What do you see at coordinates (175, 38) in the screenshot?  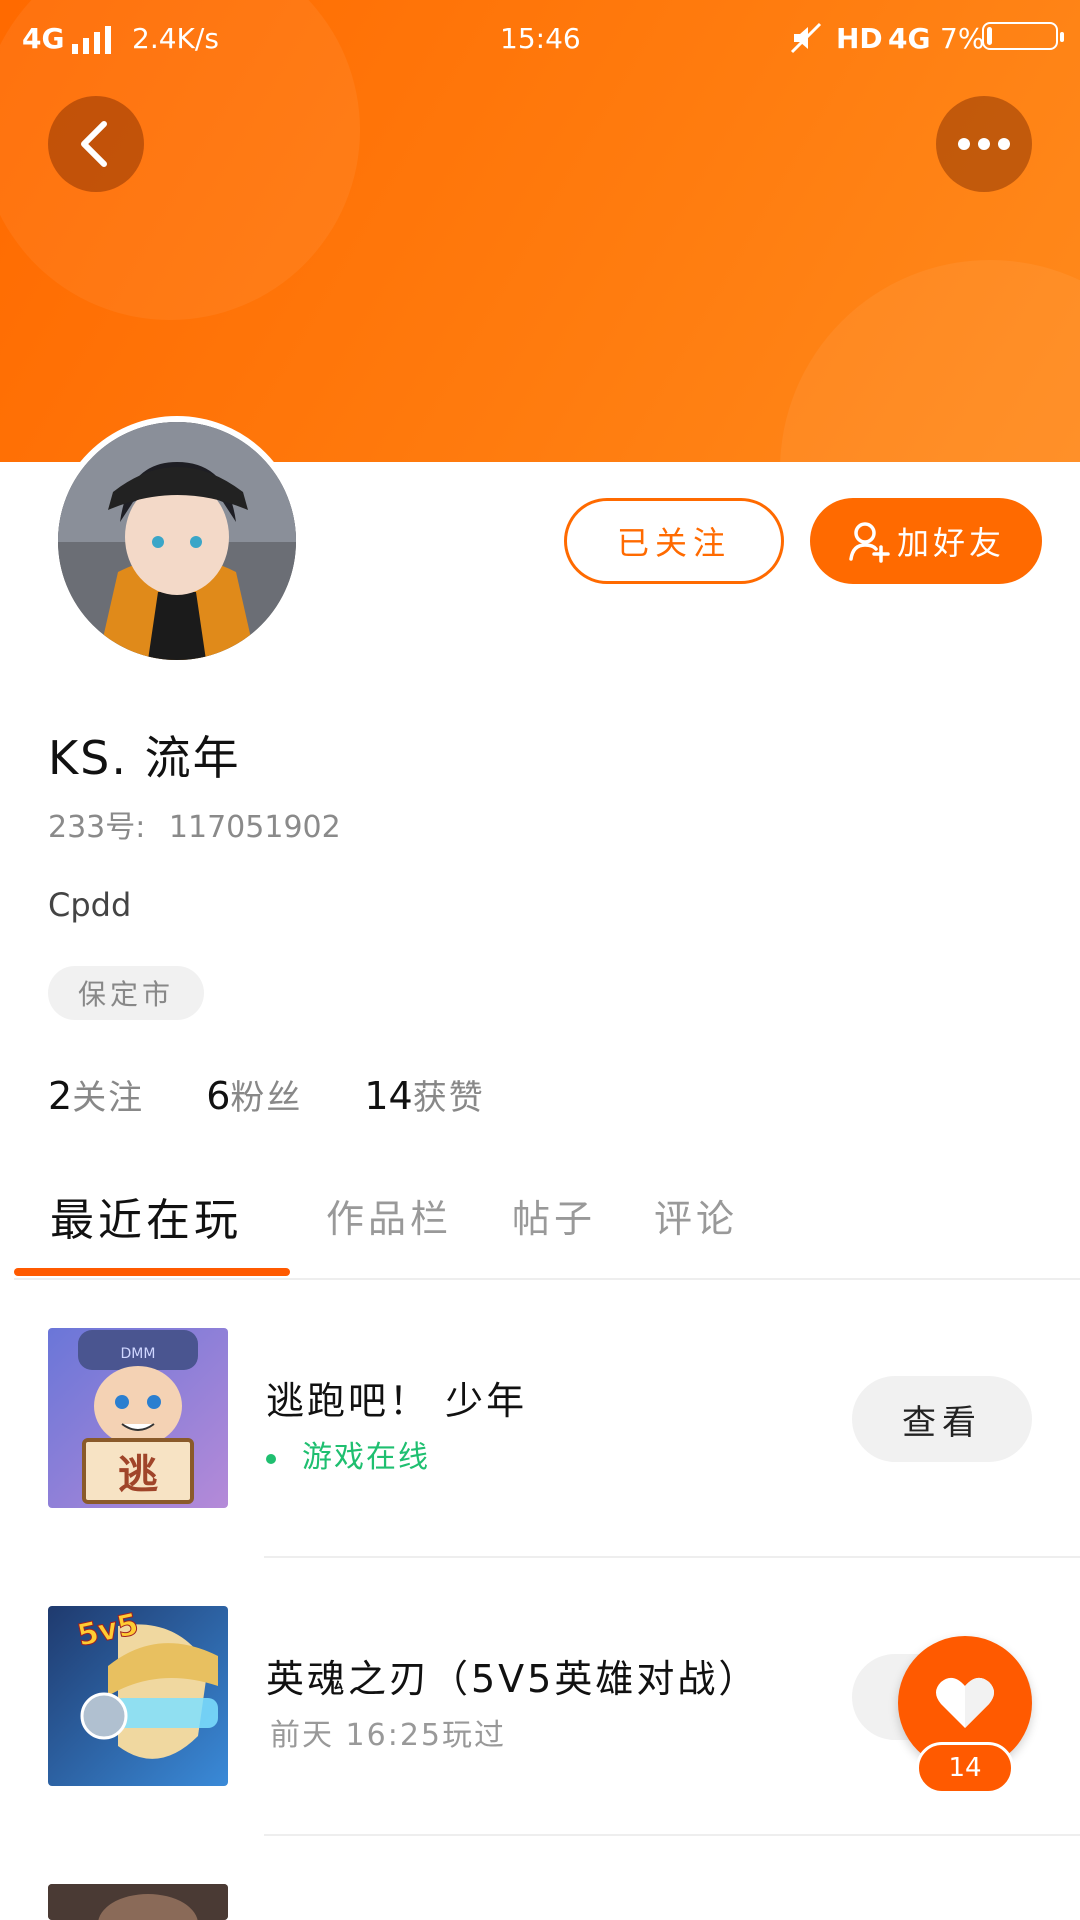 I see `network-speed: 2.4K/s` at bounding box center [175, 38].